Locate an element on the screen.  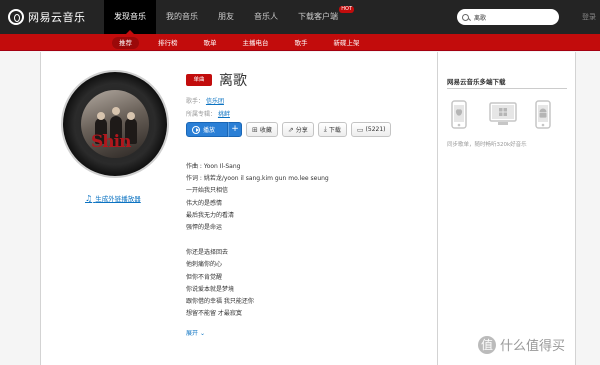
subnav-charts: 排行榜 is located at coordinates (168, 43).